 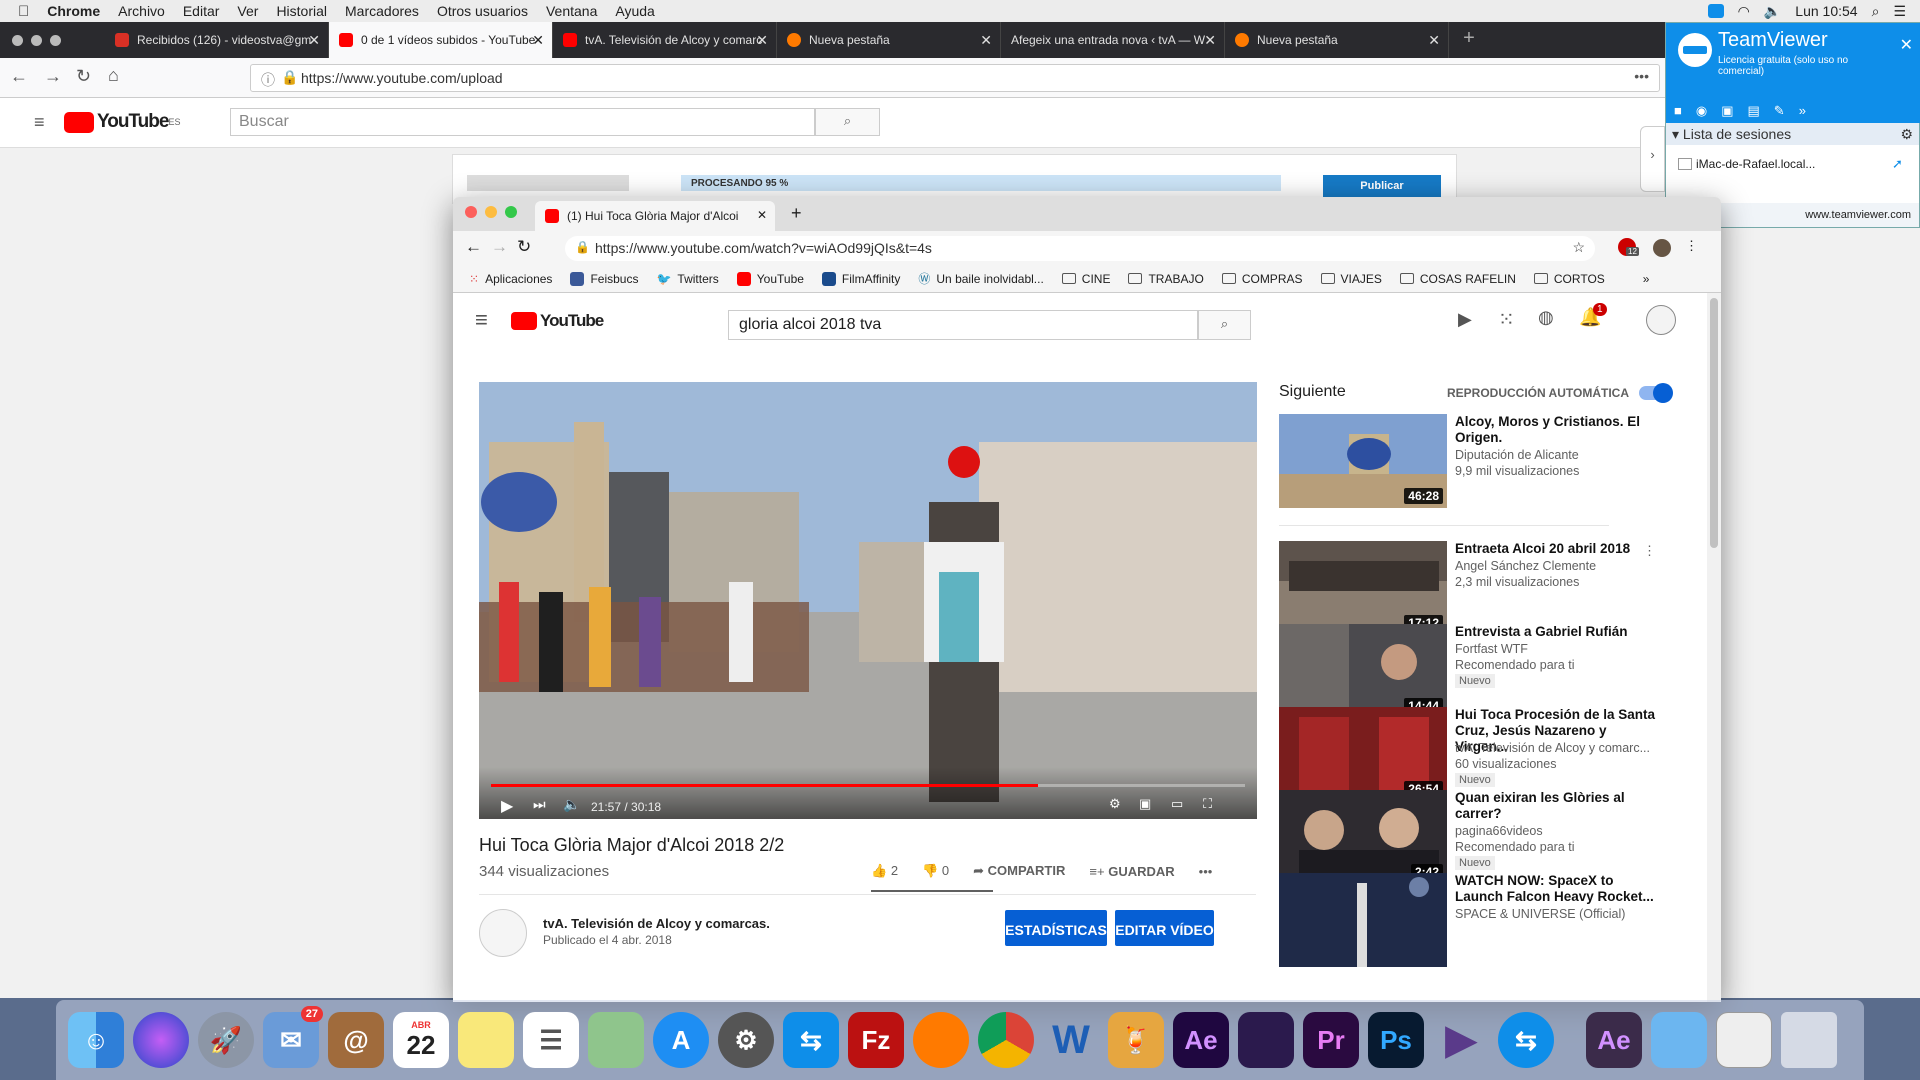 I want to click on youtube-logo: YouTube ES, so click(x=122, y=122).